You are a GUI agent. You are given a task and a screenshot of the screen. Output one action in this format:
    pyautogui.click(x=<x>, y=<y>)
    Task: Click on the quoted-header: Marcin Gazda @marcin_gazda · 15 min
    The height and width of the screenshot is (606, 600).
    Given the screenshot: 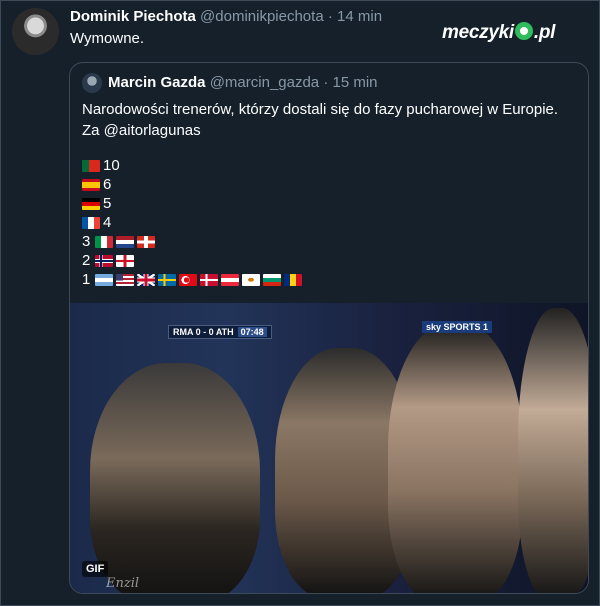 What is the action you would take?
    pyautogui.click(x=243, y=82)
    